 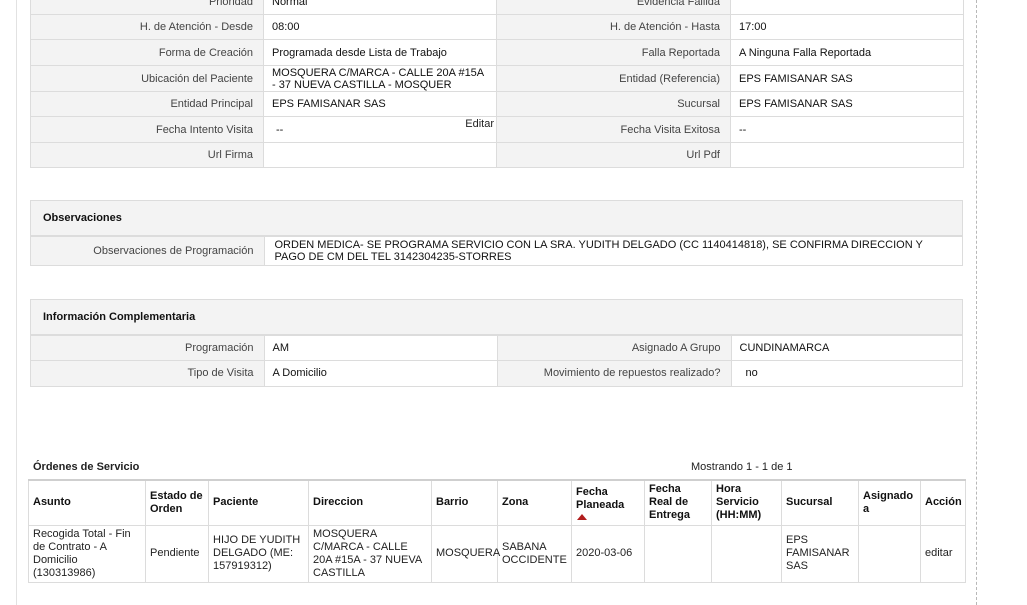 What do you see at coordinates (147, 52) in the screenshot?
I see `creation-form-label: Forma de Creación` at bounding box center [147, 52].